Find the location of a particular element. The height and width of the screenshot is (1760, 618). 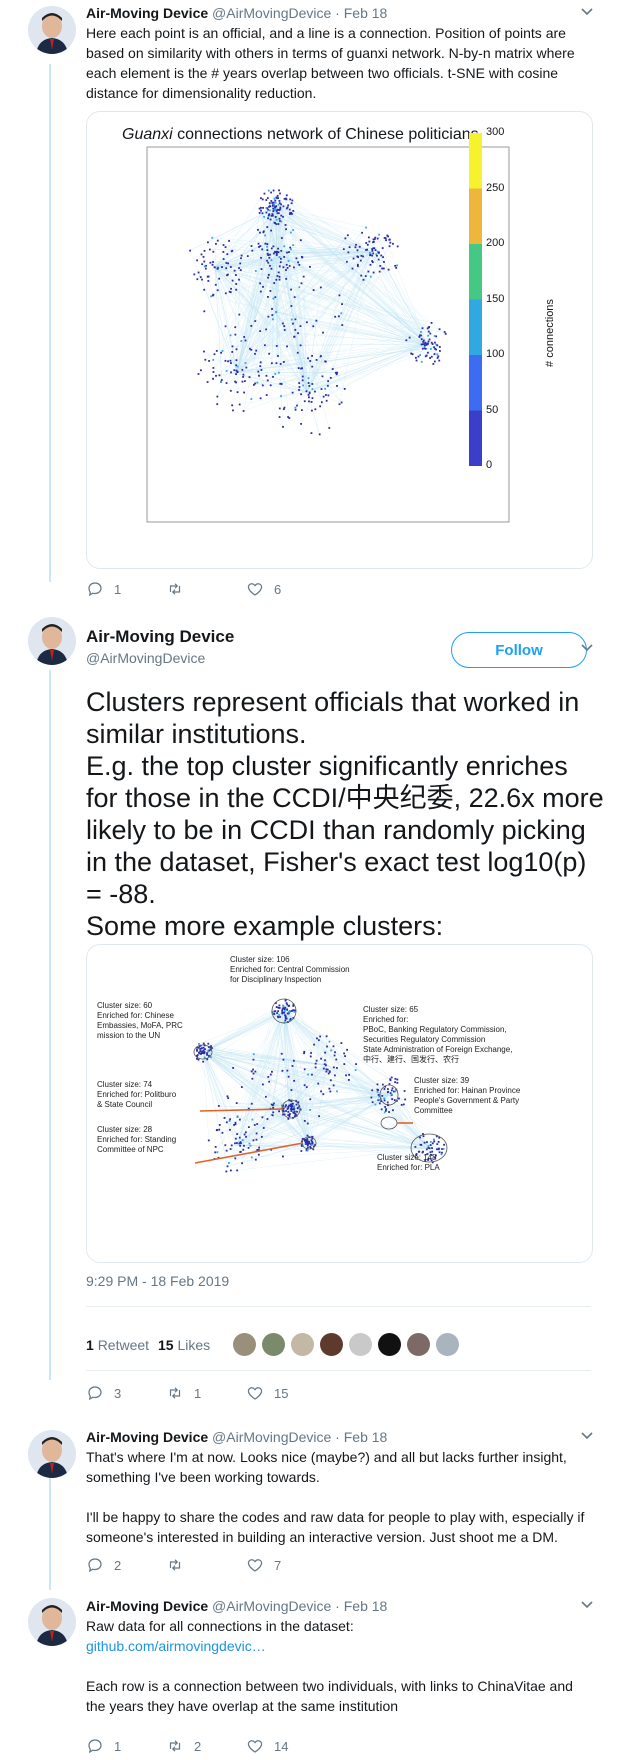

like-stat: 15 Likes is located at coordinates (184, 1345).